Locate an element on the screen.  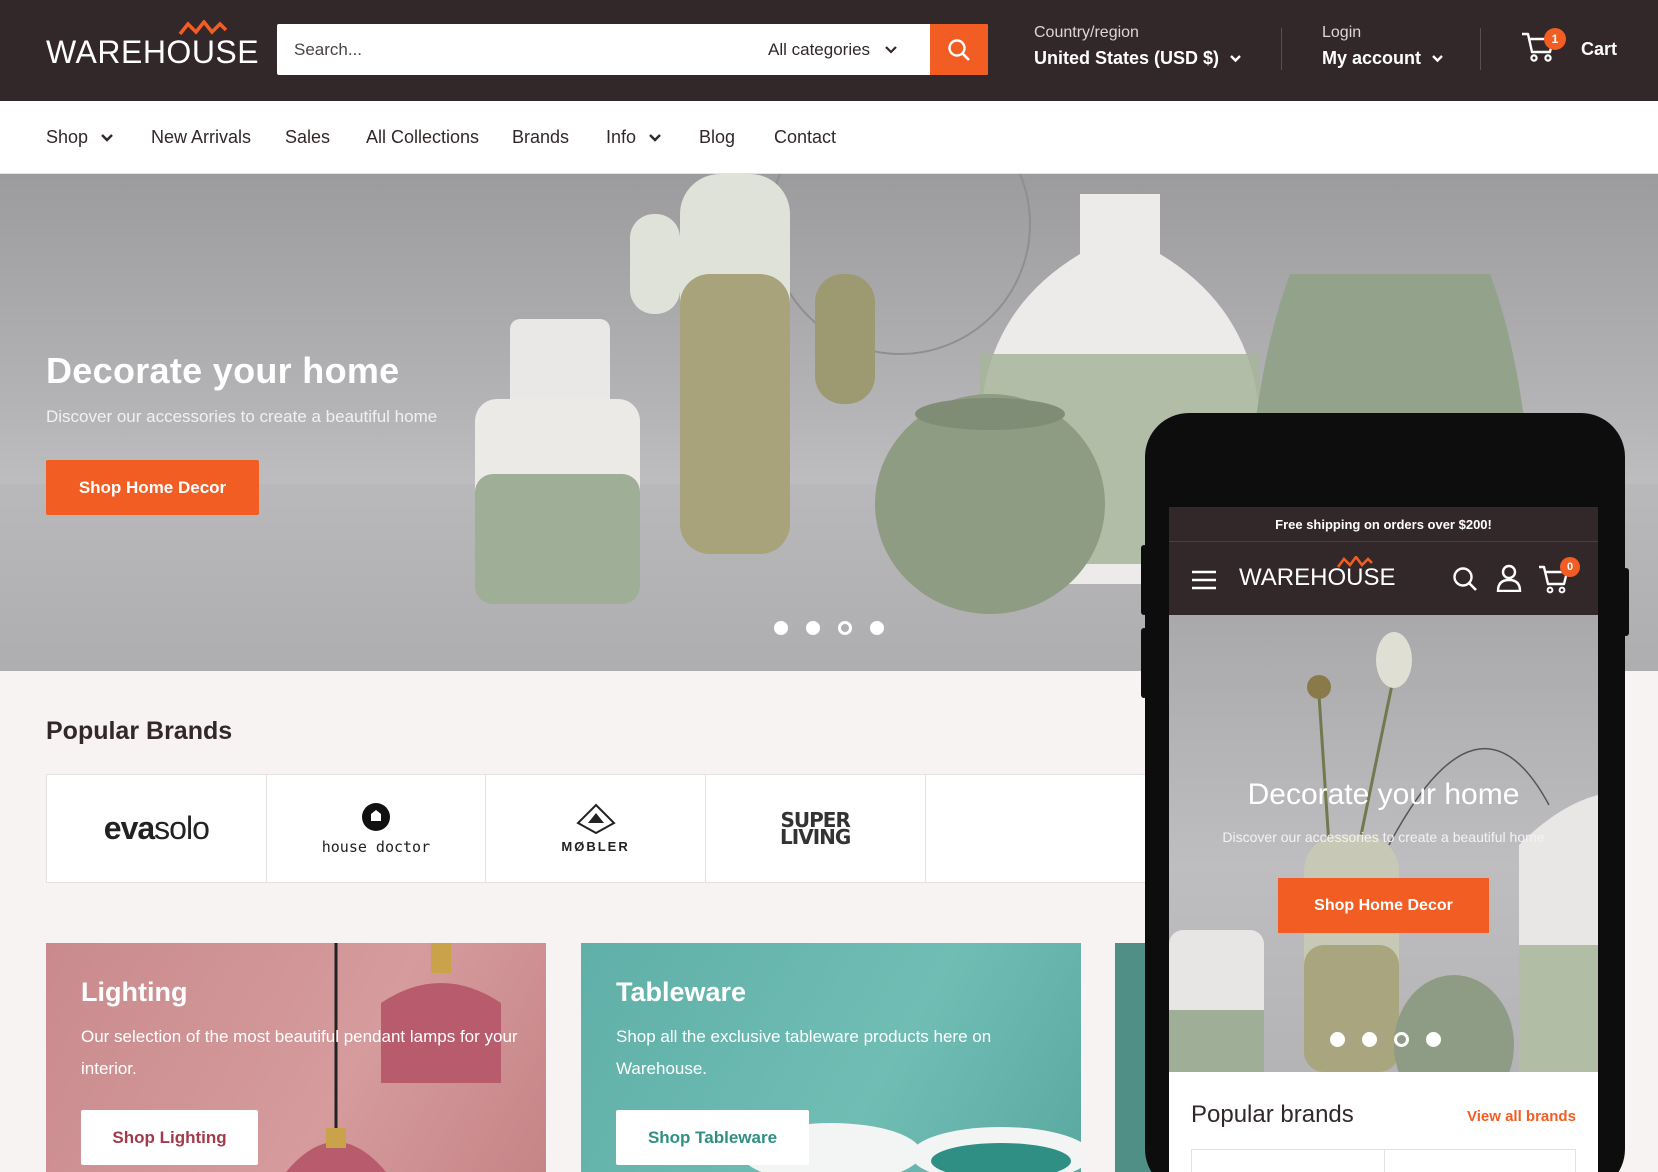
brand-super-living: SUPER LIVING is located at coordinates (816, 828).